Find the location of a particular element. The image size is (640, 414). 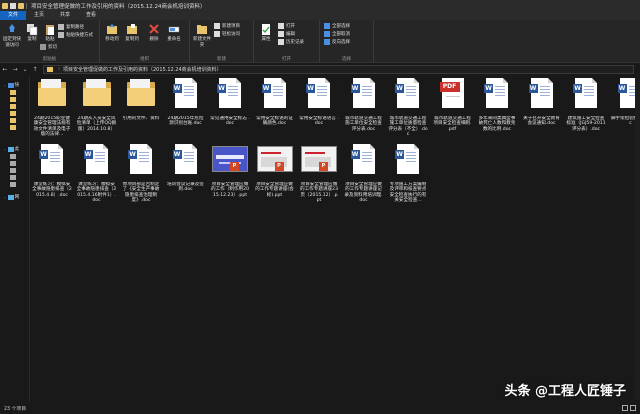

navigation-pane: › 快 › 此 › 网 is located at coordinates (15, 239).